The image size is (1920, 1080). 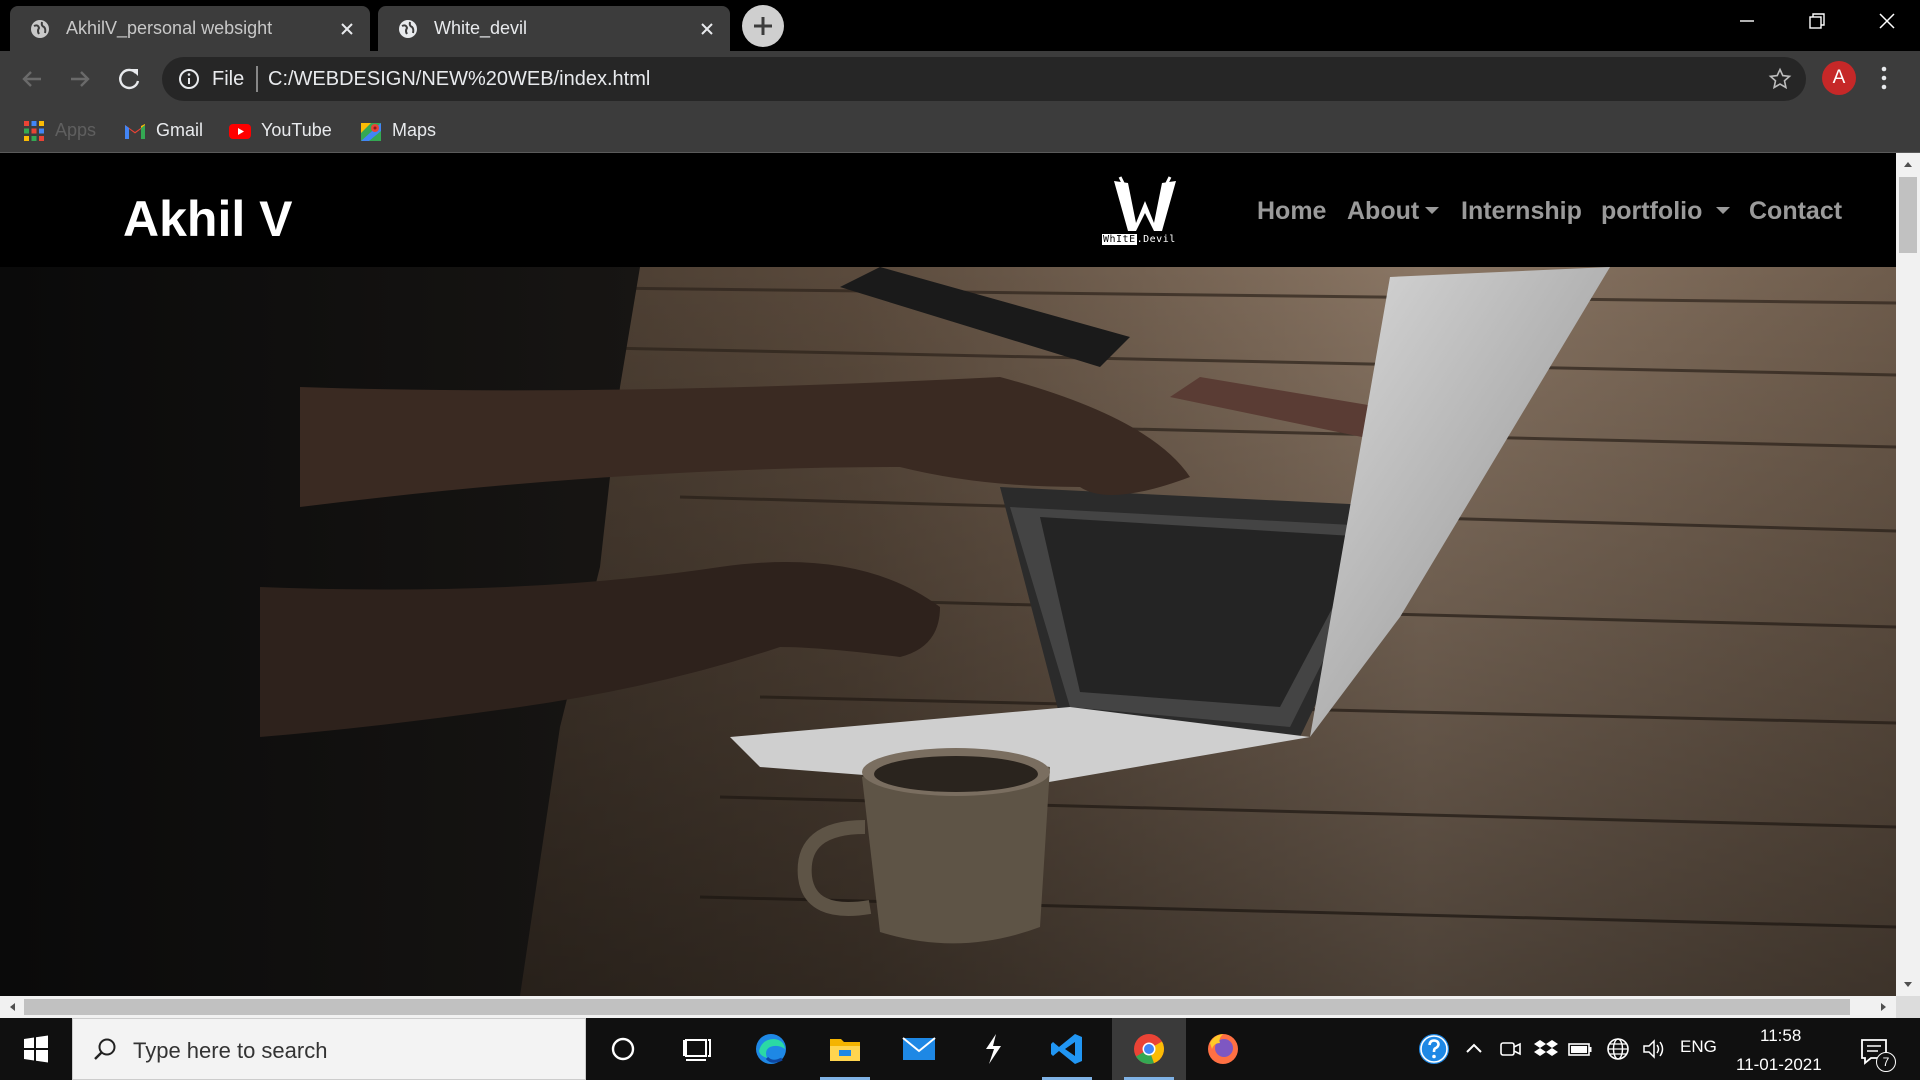 I want to click on chrome-icon, so click(x=1149, y=1049).